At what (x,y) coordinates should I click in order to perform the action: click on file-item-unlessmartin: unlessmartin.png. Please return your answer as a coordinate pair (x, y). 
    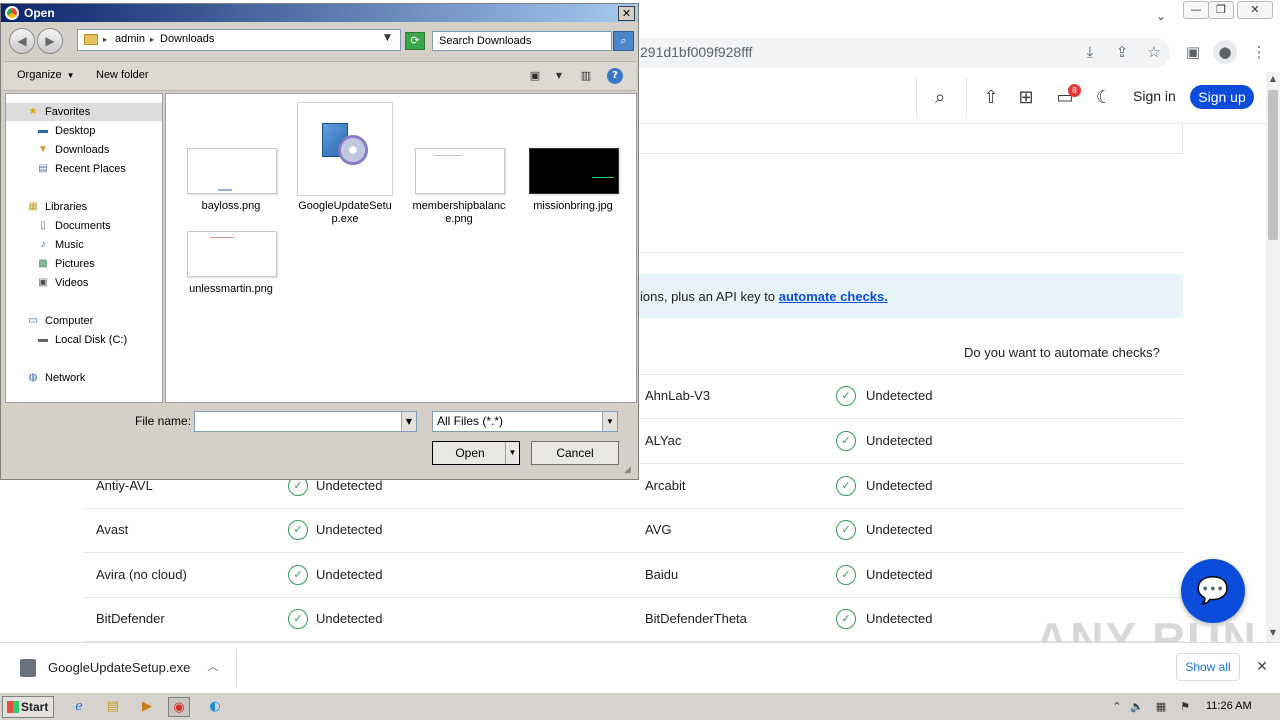
    Looking at the image, I should click on (231, 273).